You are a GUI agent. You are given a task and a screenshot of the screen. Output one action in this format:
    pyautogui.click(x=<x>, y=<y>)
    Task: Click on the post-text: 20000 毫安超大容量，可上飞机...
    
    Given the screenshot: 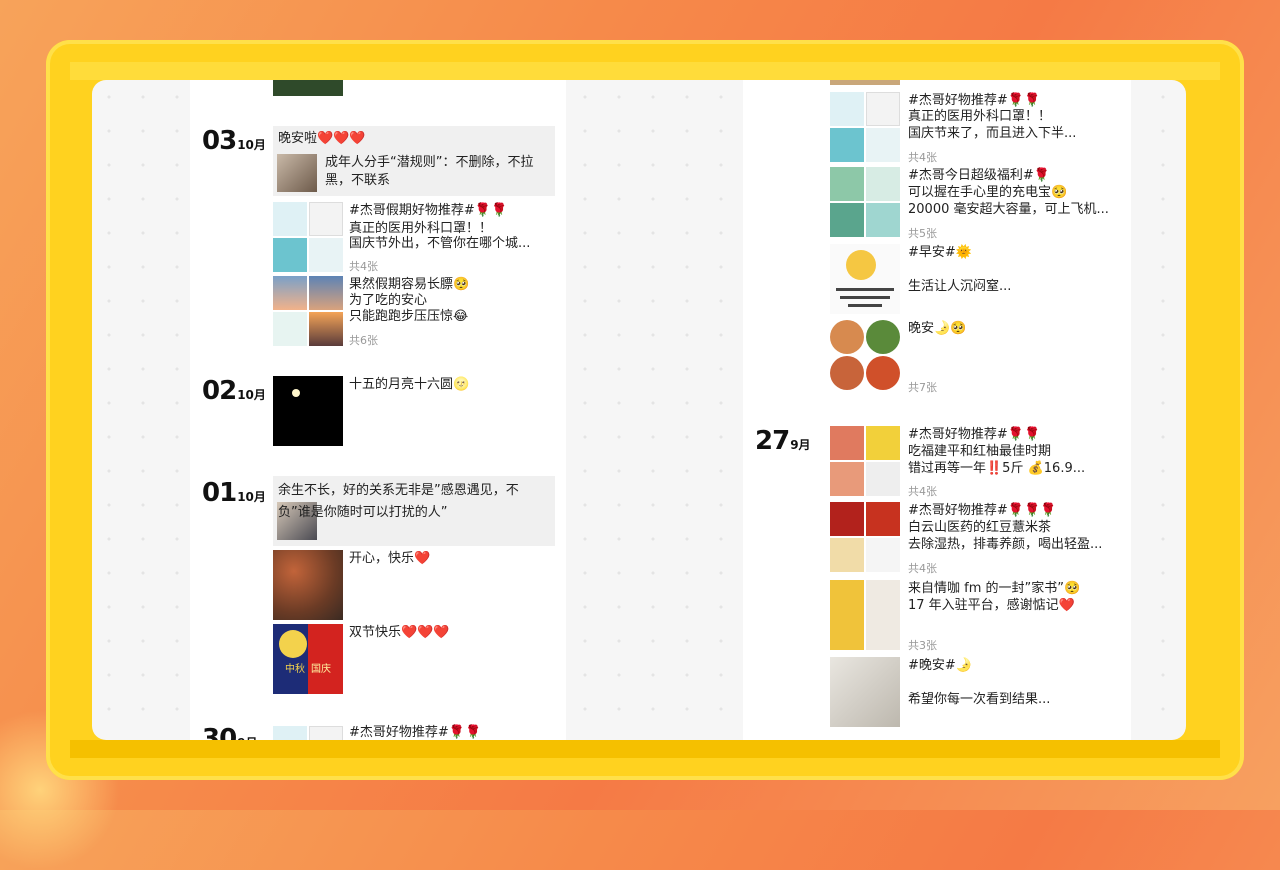 What is the action you would take?
    pyautogui.click(x=1008, y=209)
    